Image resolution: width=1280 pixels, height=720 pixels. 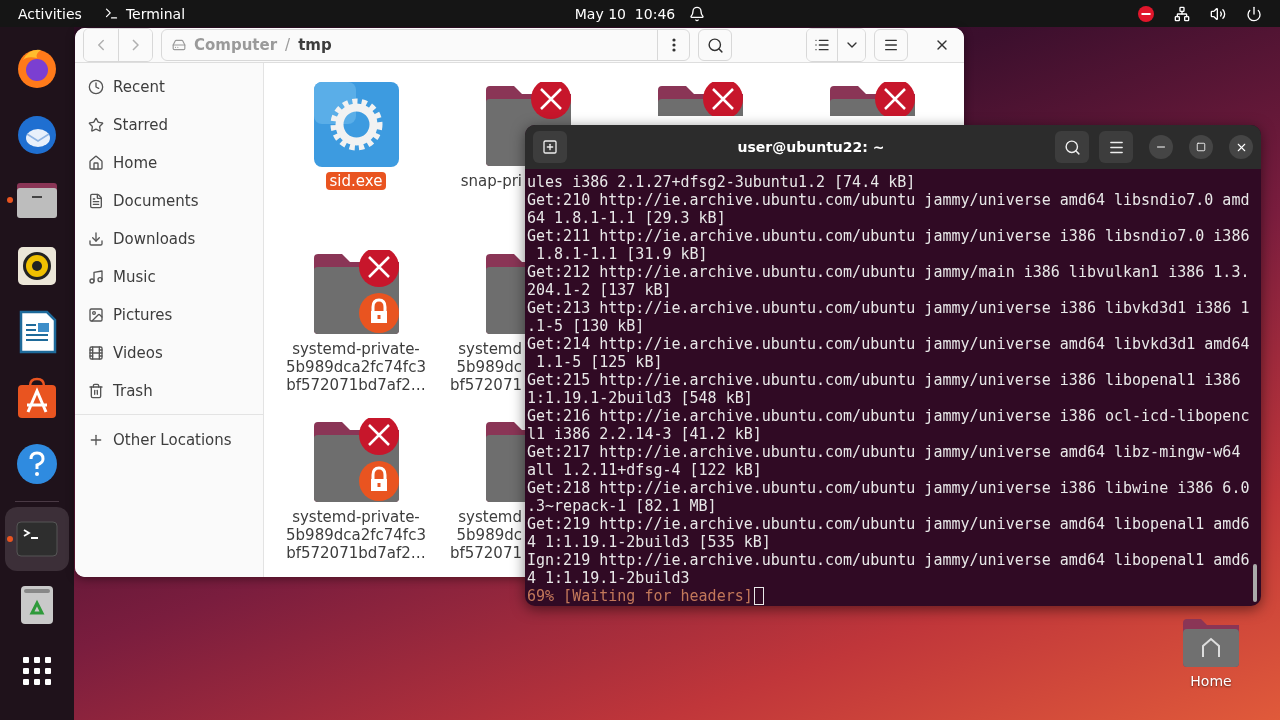 What do you see at coordinates (169, 440) in the screenshot?
I see `sidebar-item: Other Locations` at bounding box center [169, 440].